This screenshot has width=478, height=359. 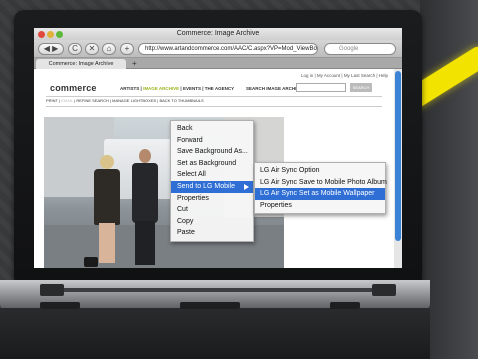 What do you see at coordinates (212, 222) in the screenshot?
I see `menu-item-copy: Copy` at bounding box center [212, 222].